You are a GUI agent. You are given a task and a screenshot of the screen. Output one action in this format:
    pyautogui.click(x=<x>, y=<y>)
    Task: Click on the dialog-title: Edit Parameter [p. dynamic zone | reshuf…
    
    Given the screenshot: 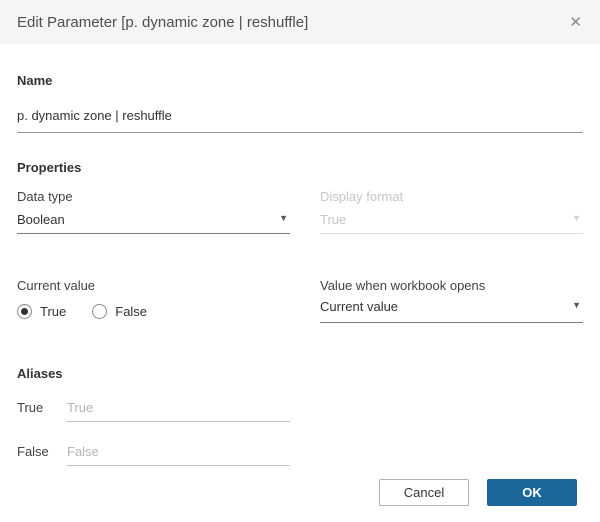 What is the action you would take?
    pyautogui.click(x=163, y=22)
    